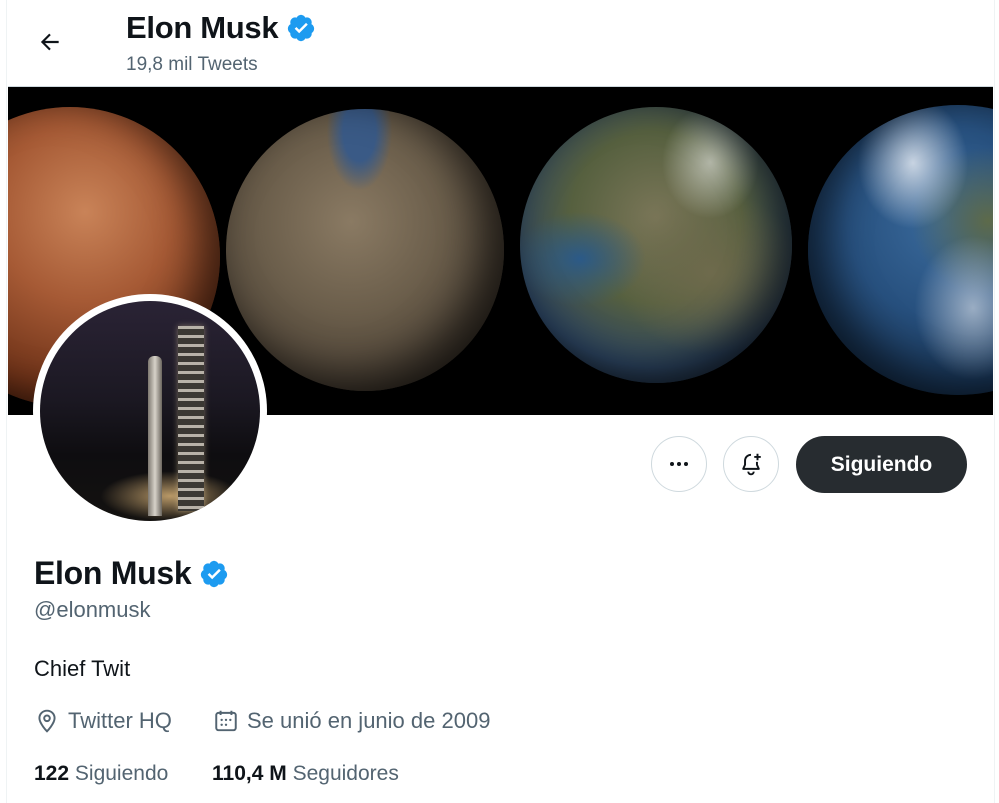 The height and width of the screenshot is (803, 999). I want to click on launch-tower-shape, so click(191, 418).